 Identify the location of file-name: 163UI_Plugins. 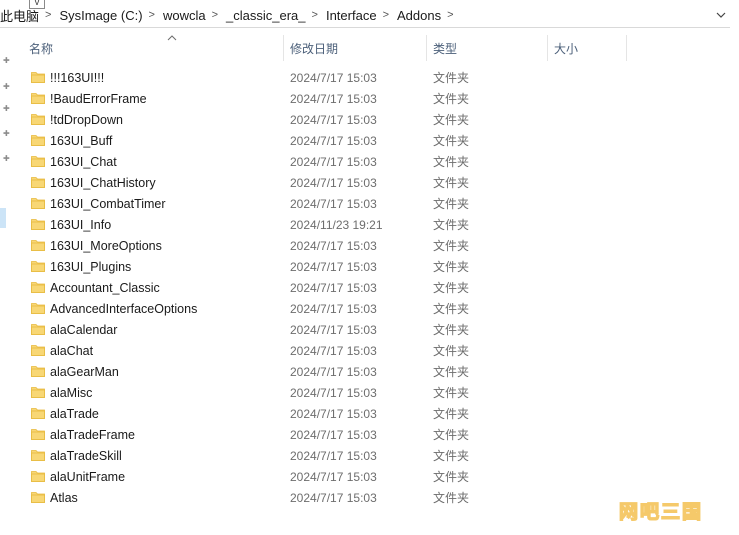
(90, 267).